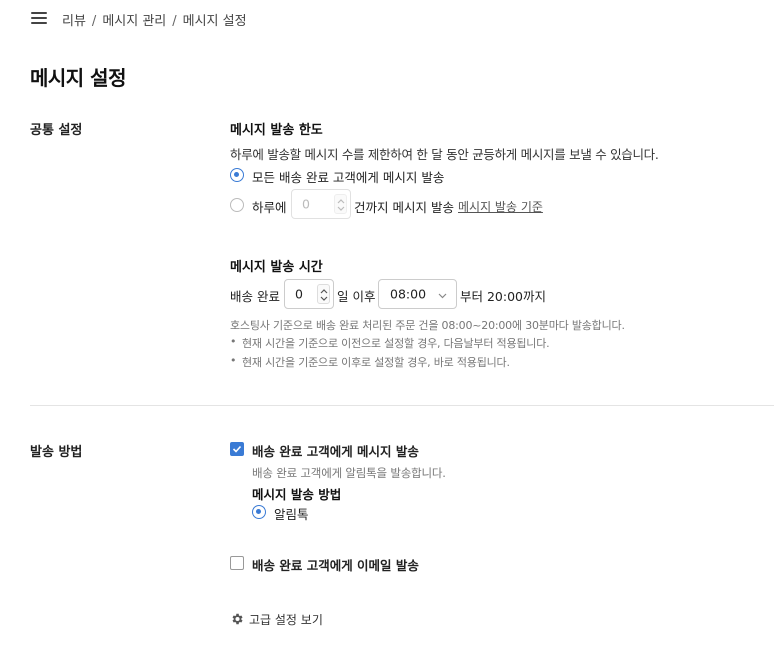  I want to click on radio-daily-limit, so click(237, 205).